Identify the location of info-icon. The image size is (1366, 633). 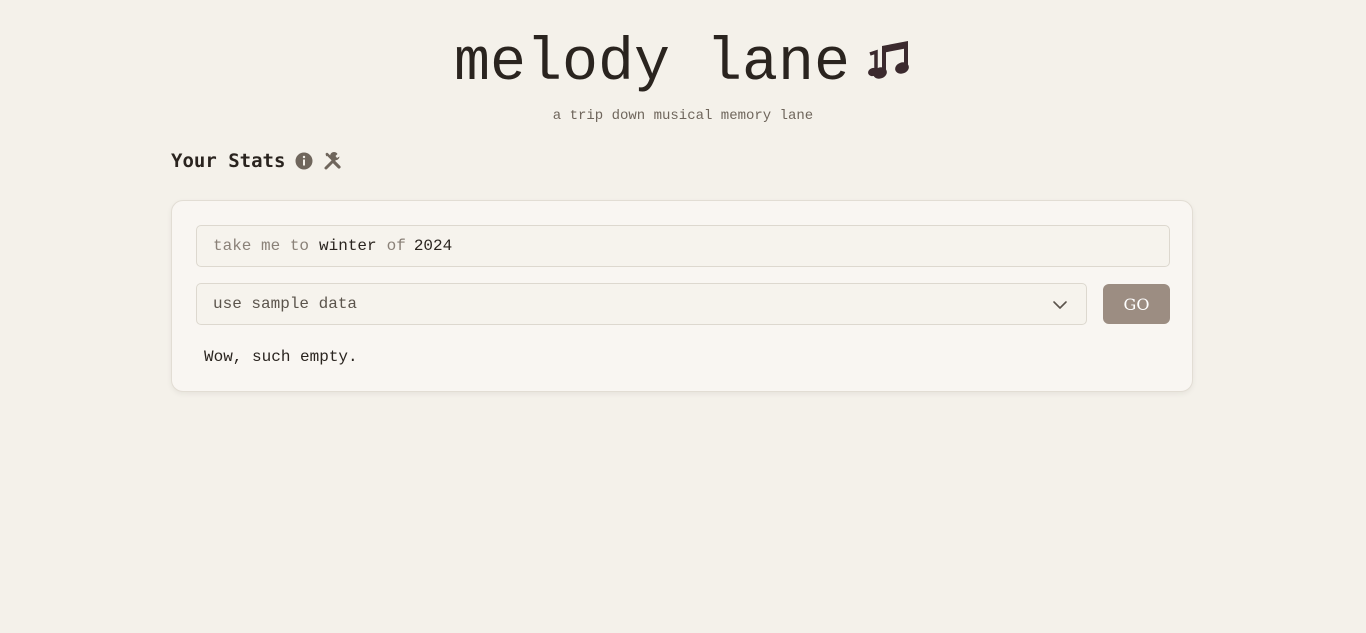
(304, 161).